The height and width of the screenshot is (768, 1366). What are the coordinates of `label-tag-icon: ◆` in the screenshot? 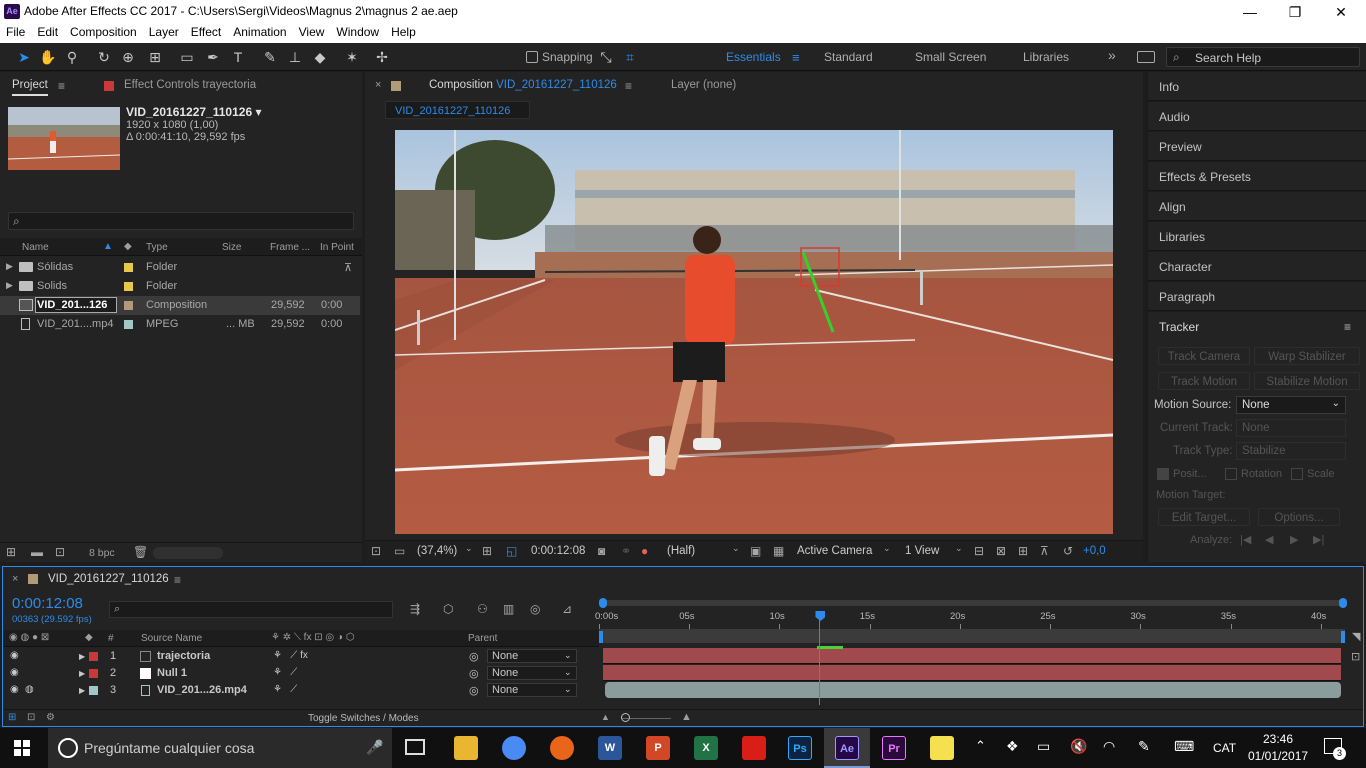 It's located at (89, 637).